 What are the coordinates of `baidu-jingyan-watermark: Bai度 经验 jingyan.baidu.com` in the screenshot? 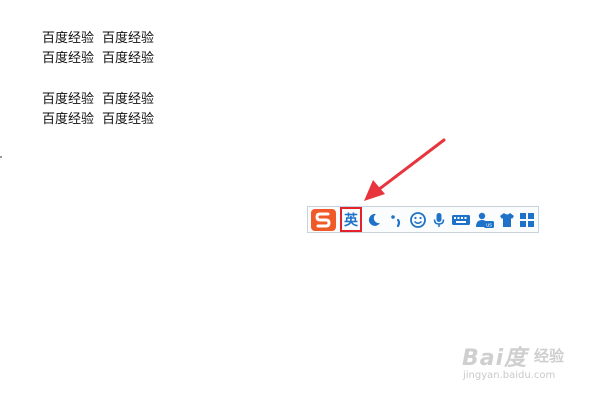 It's located at (517, 365).